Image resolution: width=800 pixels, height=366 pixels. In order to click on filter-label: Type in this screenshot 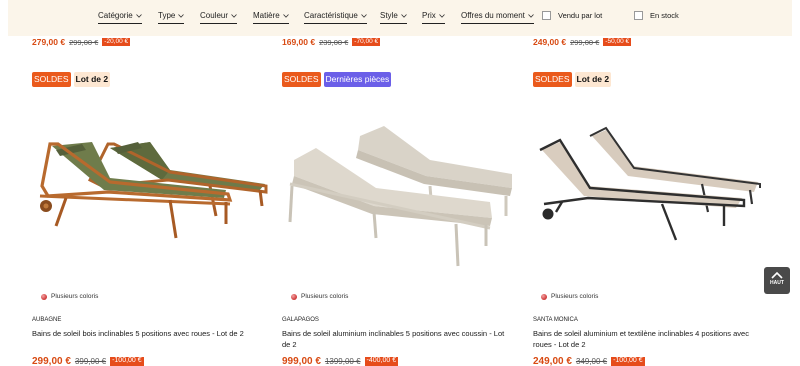, I will do `click(167, 15)`.